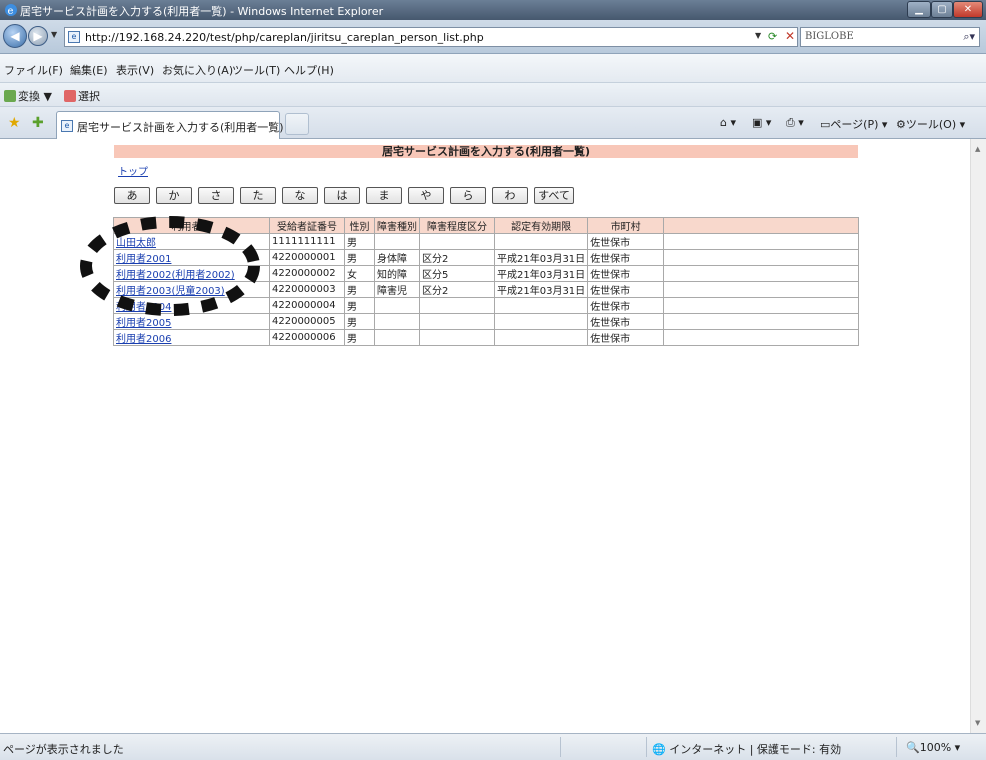  I want to click on link-toolbar: 変換 ▼ 選択, so click(493, 95).